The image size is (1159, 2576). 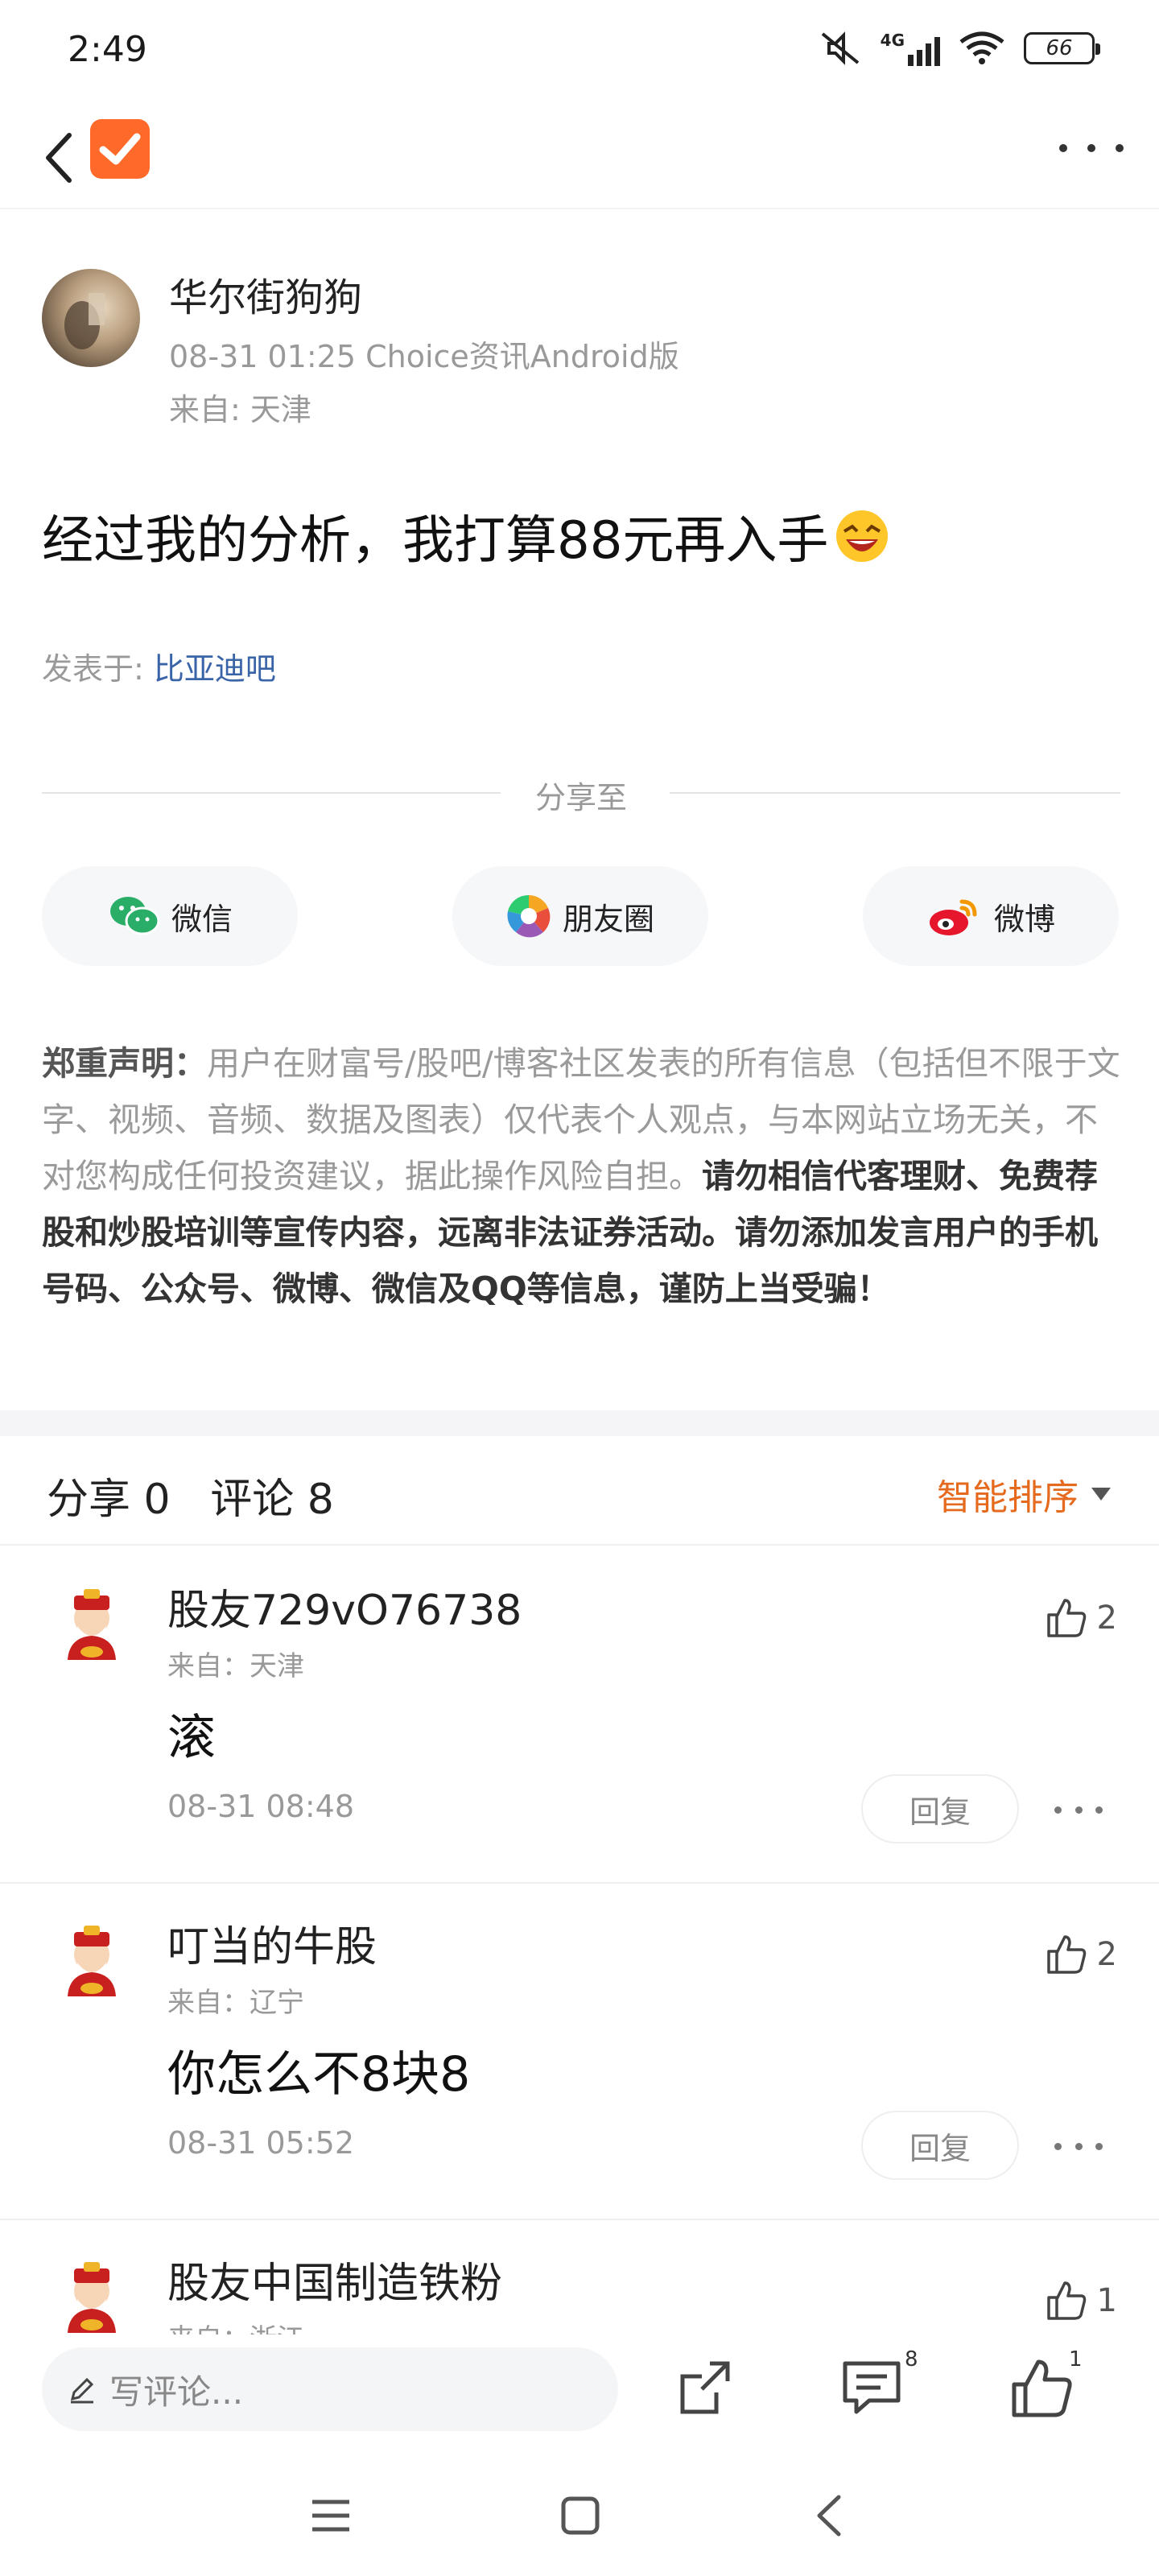 What do you see at coordinates (170, 916) in the screenshot?
I see `share-wechat-button: 微信` at bounding box center [170, 916].